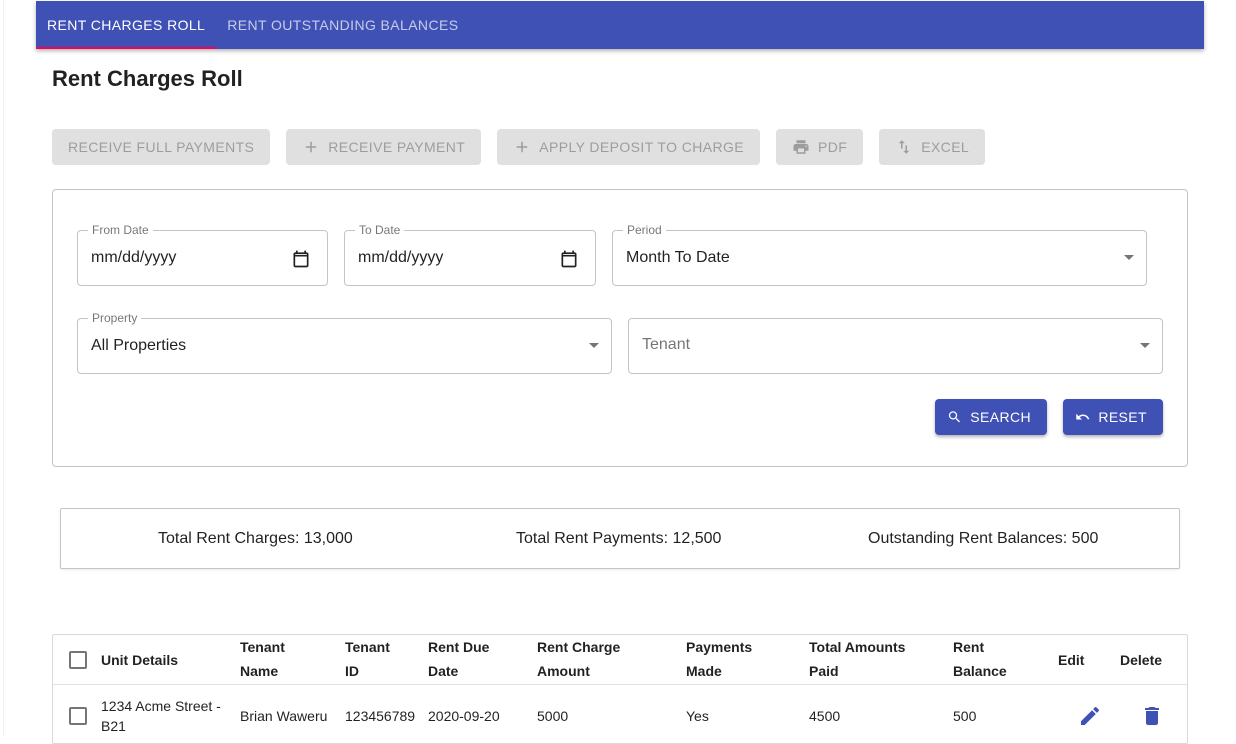 This screenshot has height=744, width=1236. I want to click on cell-unit-details: 1234 Acme Street - B21, so click(161, 716).